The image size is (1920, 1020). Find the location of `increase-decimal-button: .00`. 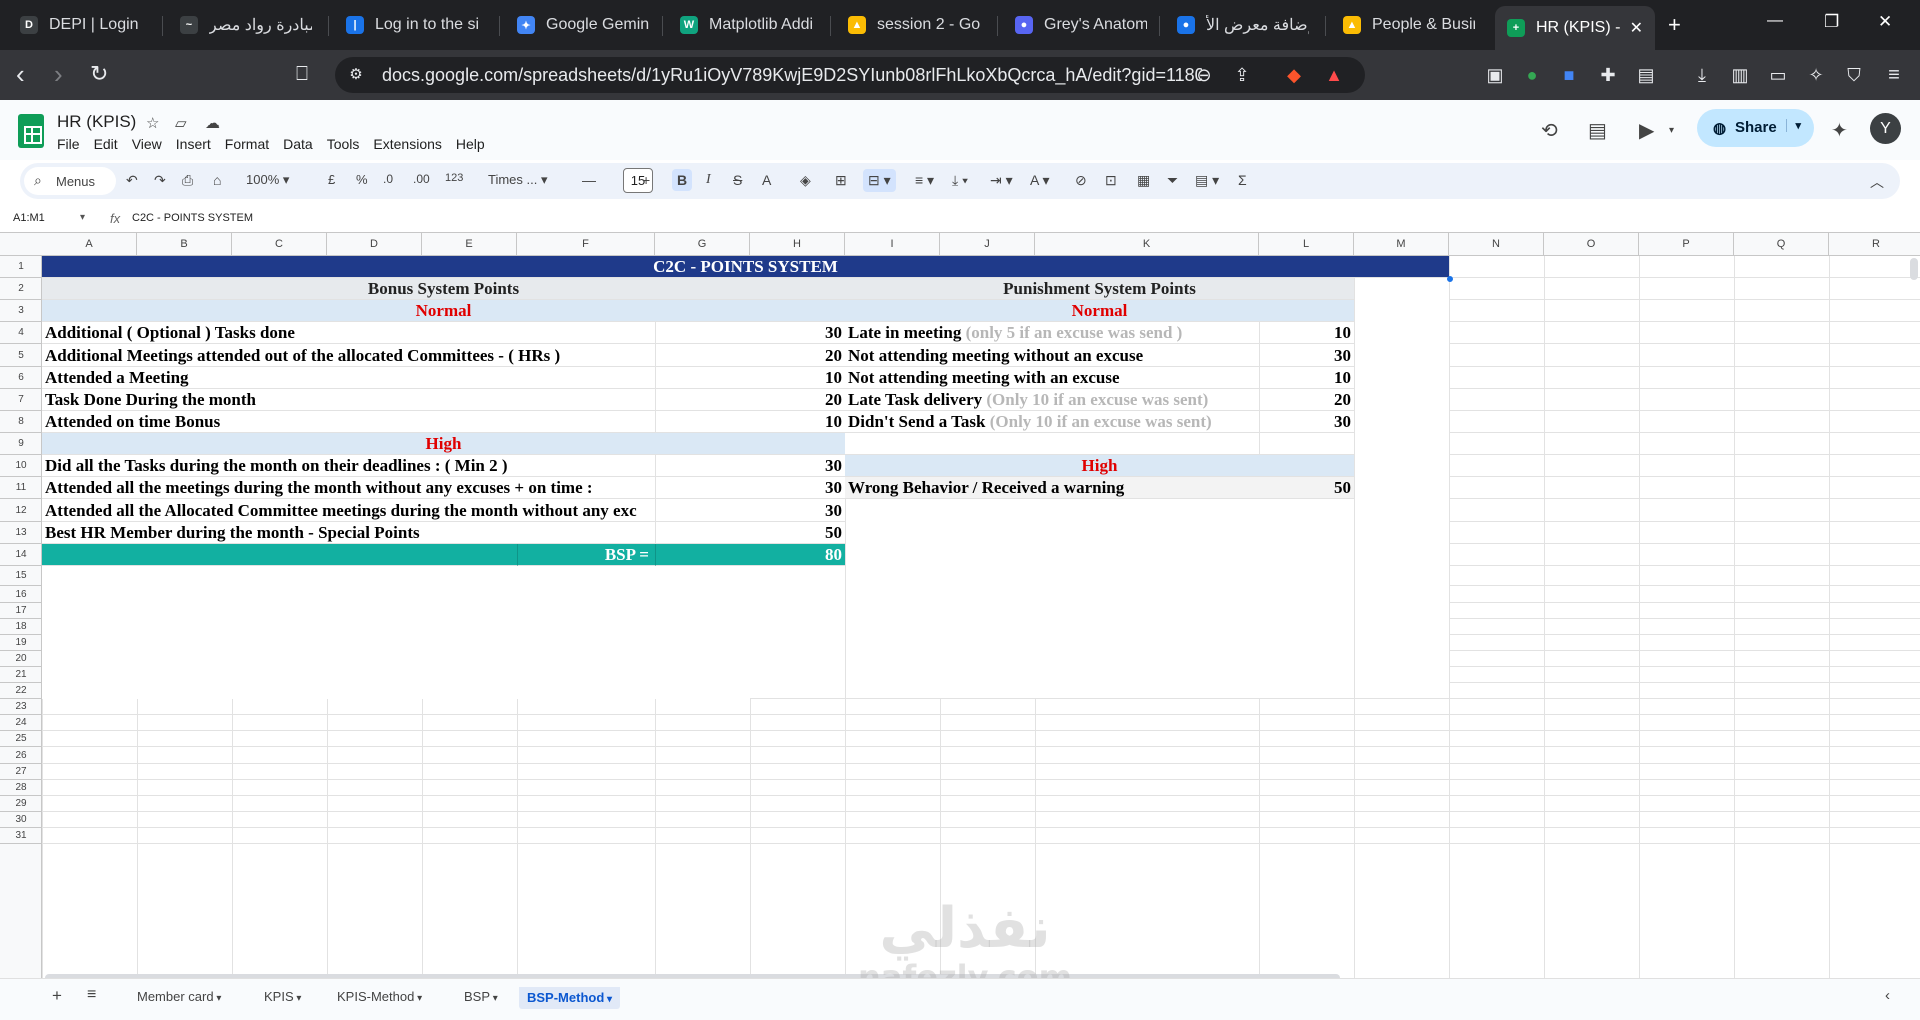

increase-decimal-button: .00 is located at coordinates (421, 179).